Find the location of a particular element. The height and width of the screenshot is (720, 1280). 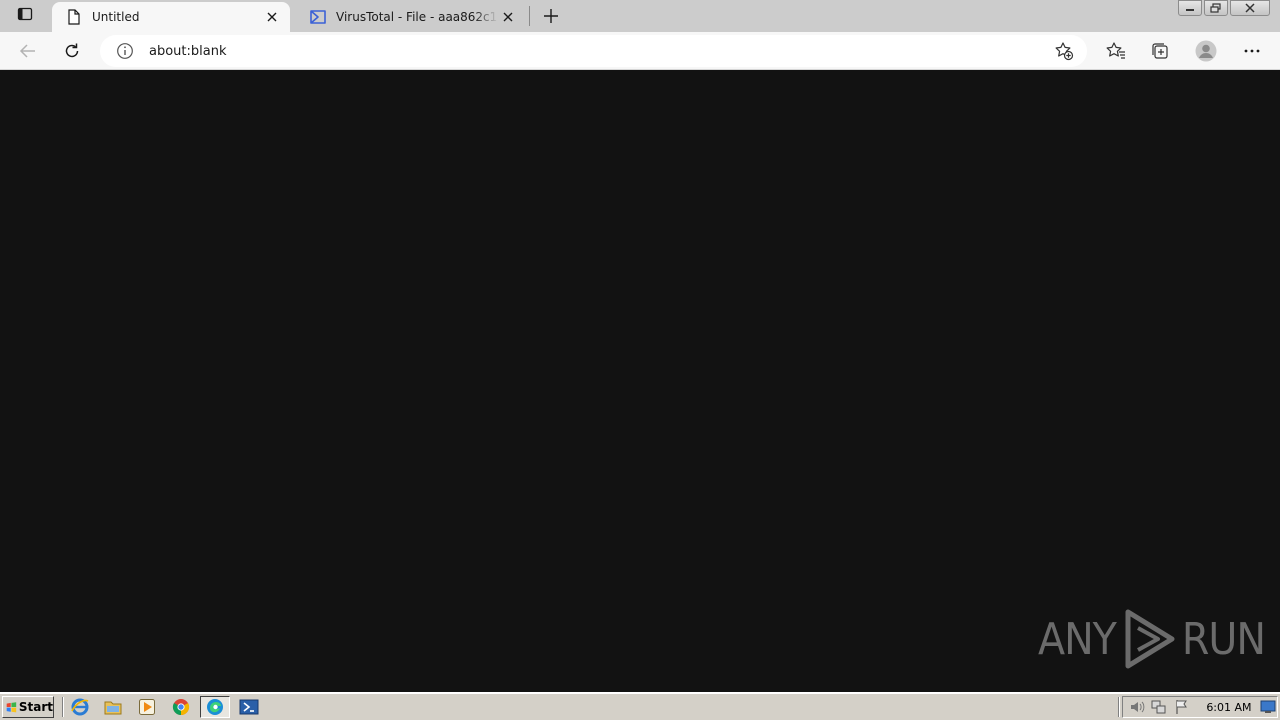

plus-icon is located at coordinates (551, 16).